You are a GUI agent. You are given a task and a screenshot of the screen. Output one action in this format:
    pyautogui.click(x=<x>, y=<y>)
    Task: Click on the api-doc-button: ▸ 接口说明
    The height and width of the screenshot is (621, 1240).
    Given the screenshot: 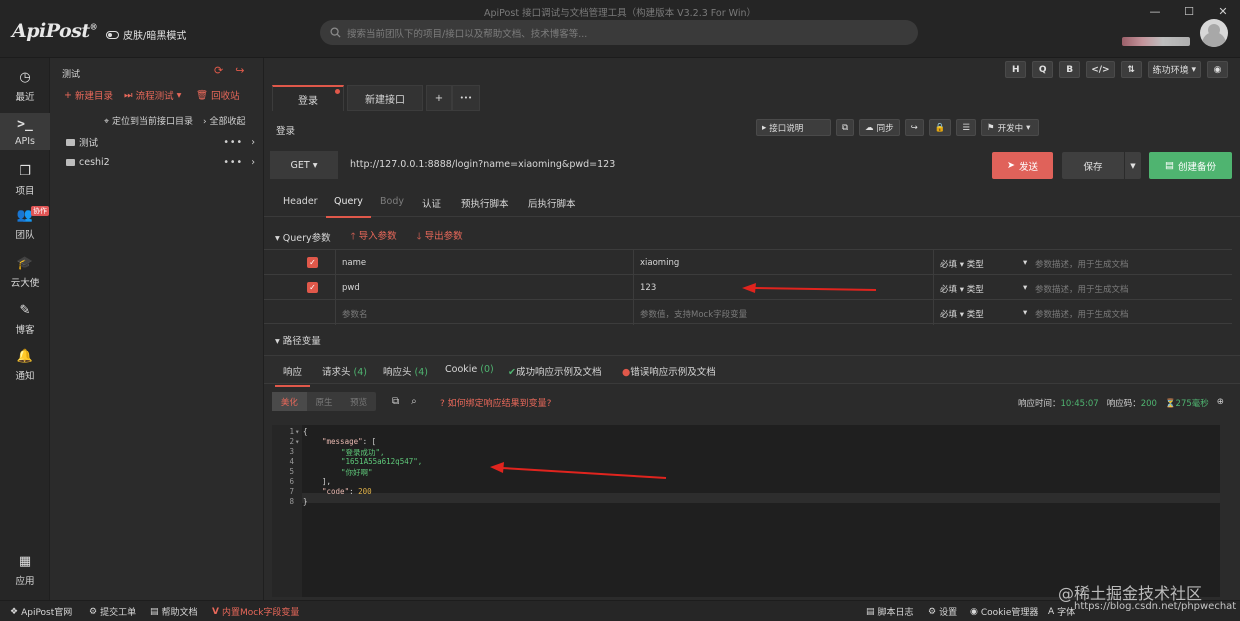 What is the action you would take?
    pyautogui.click(x=793, y=127)
    